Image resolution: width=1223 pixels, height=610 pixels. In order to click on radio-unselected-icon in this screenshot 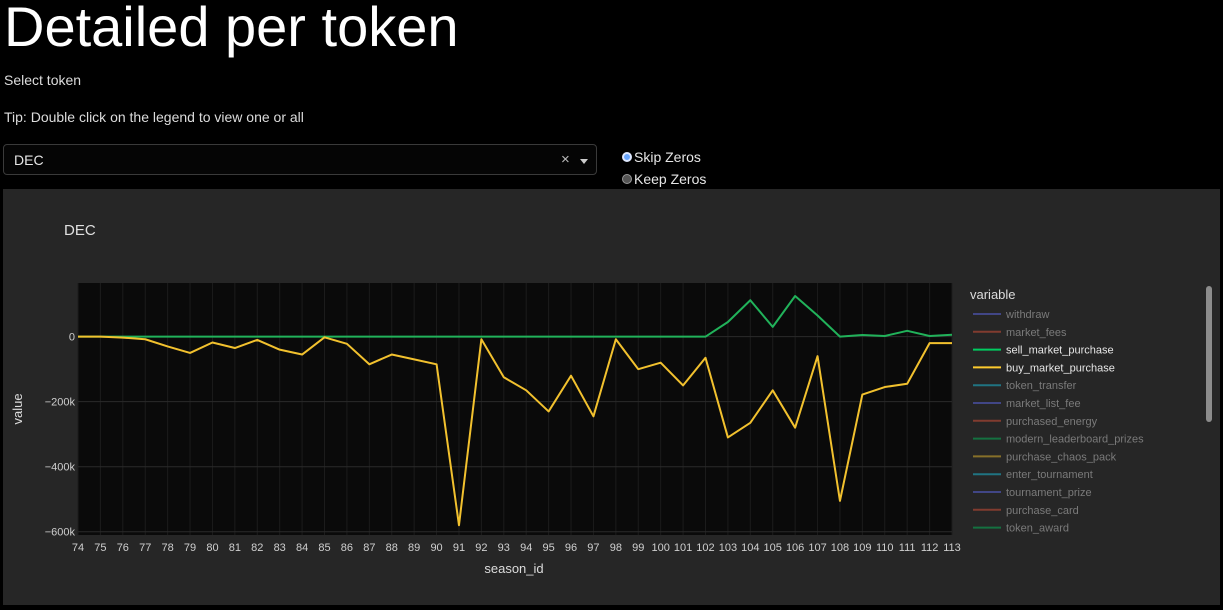, I will do `click(627, 179)`.